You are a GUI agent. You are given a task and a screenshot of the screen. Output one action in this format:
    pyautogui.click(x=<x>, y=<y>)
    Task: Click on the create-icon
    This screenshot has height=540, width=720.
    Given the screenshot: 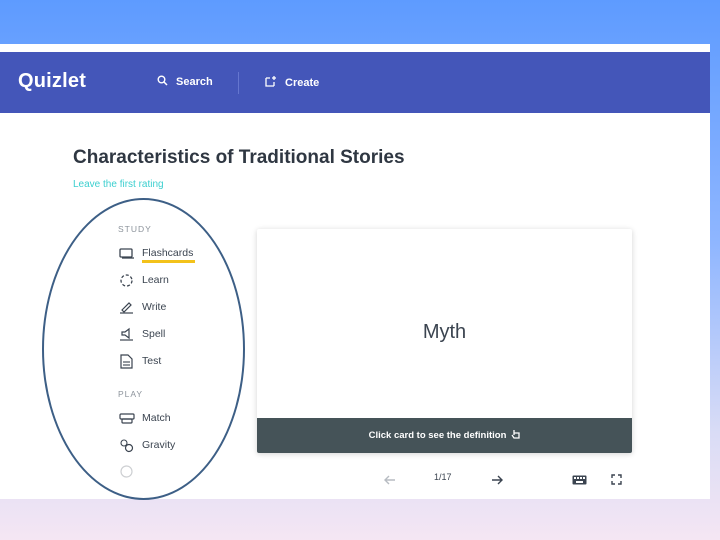 What is the action you would take?
    pyautogui.click(x=271, y=82)
    